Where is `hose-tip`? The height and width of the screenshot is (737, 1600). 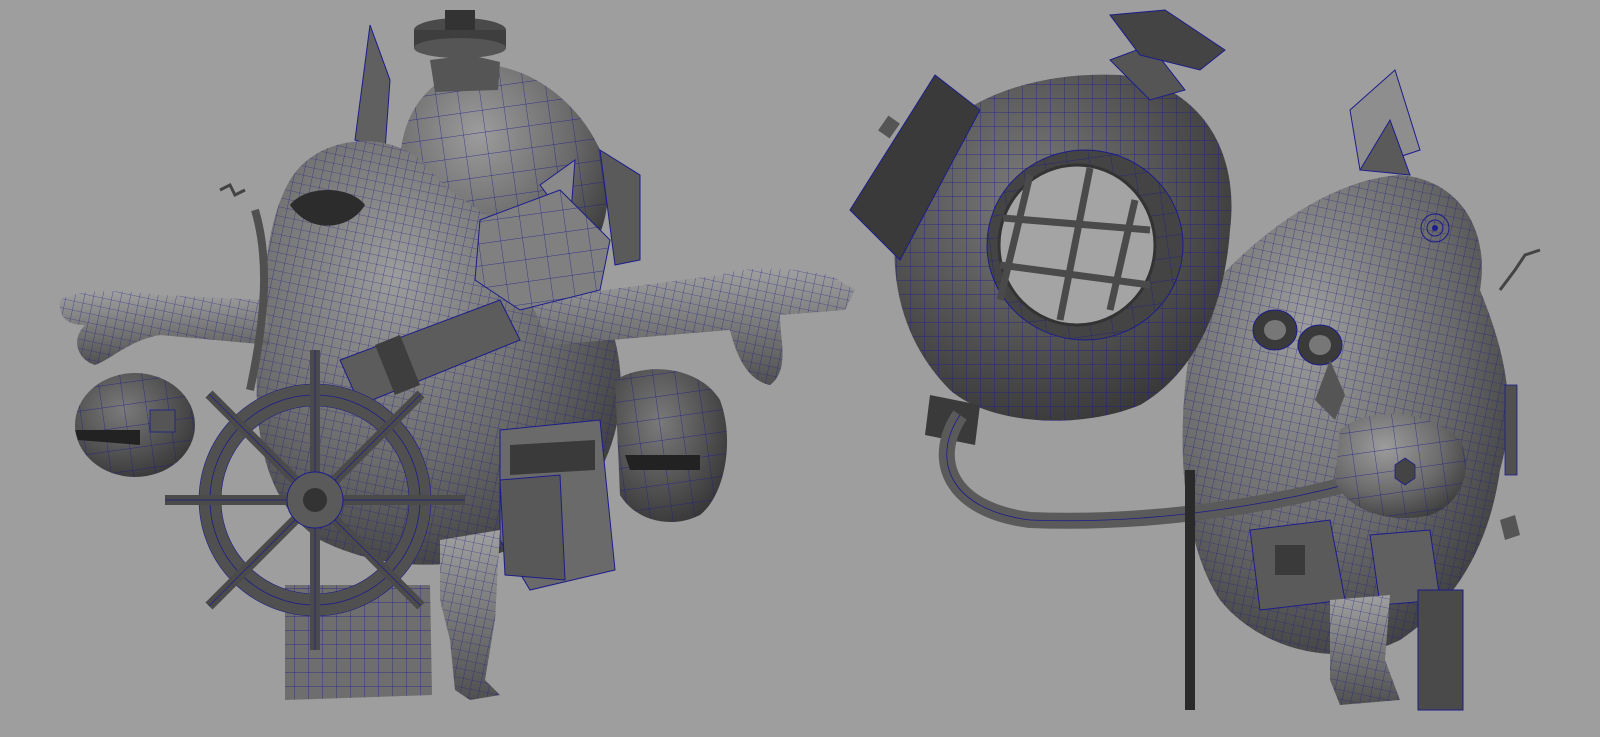
hose-tip is located at coordinates (232, 190).